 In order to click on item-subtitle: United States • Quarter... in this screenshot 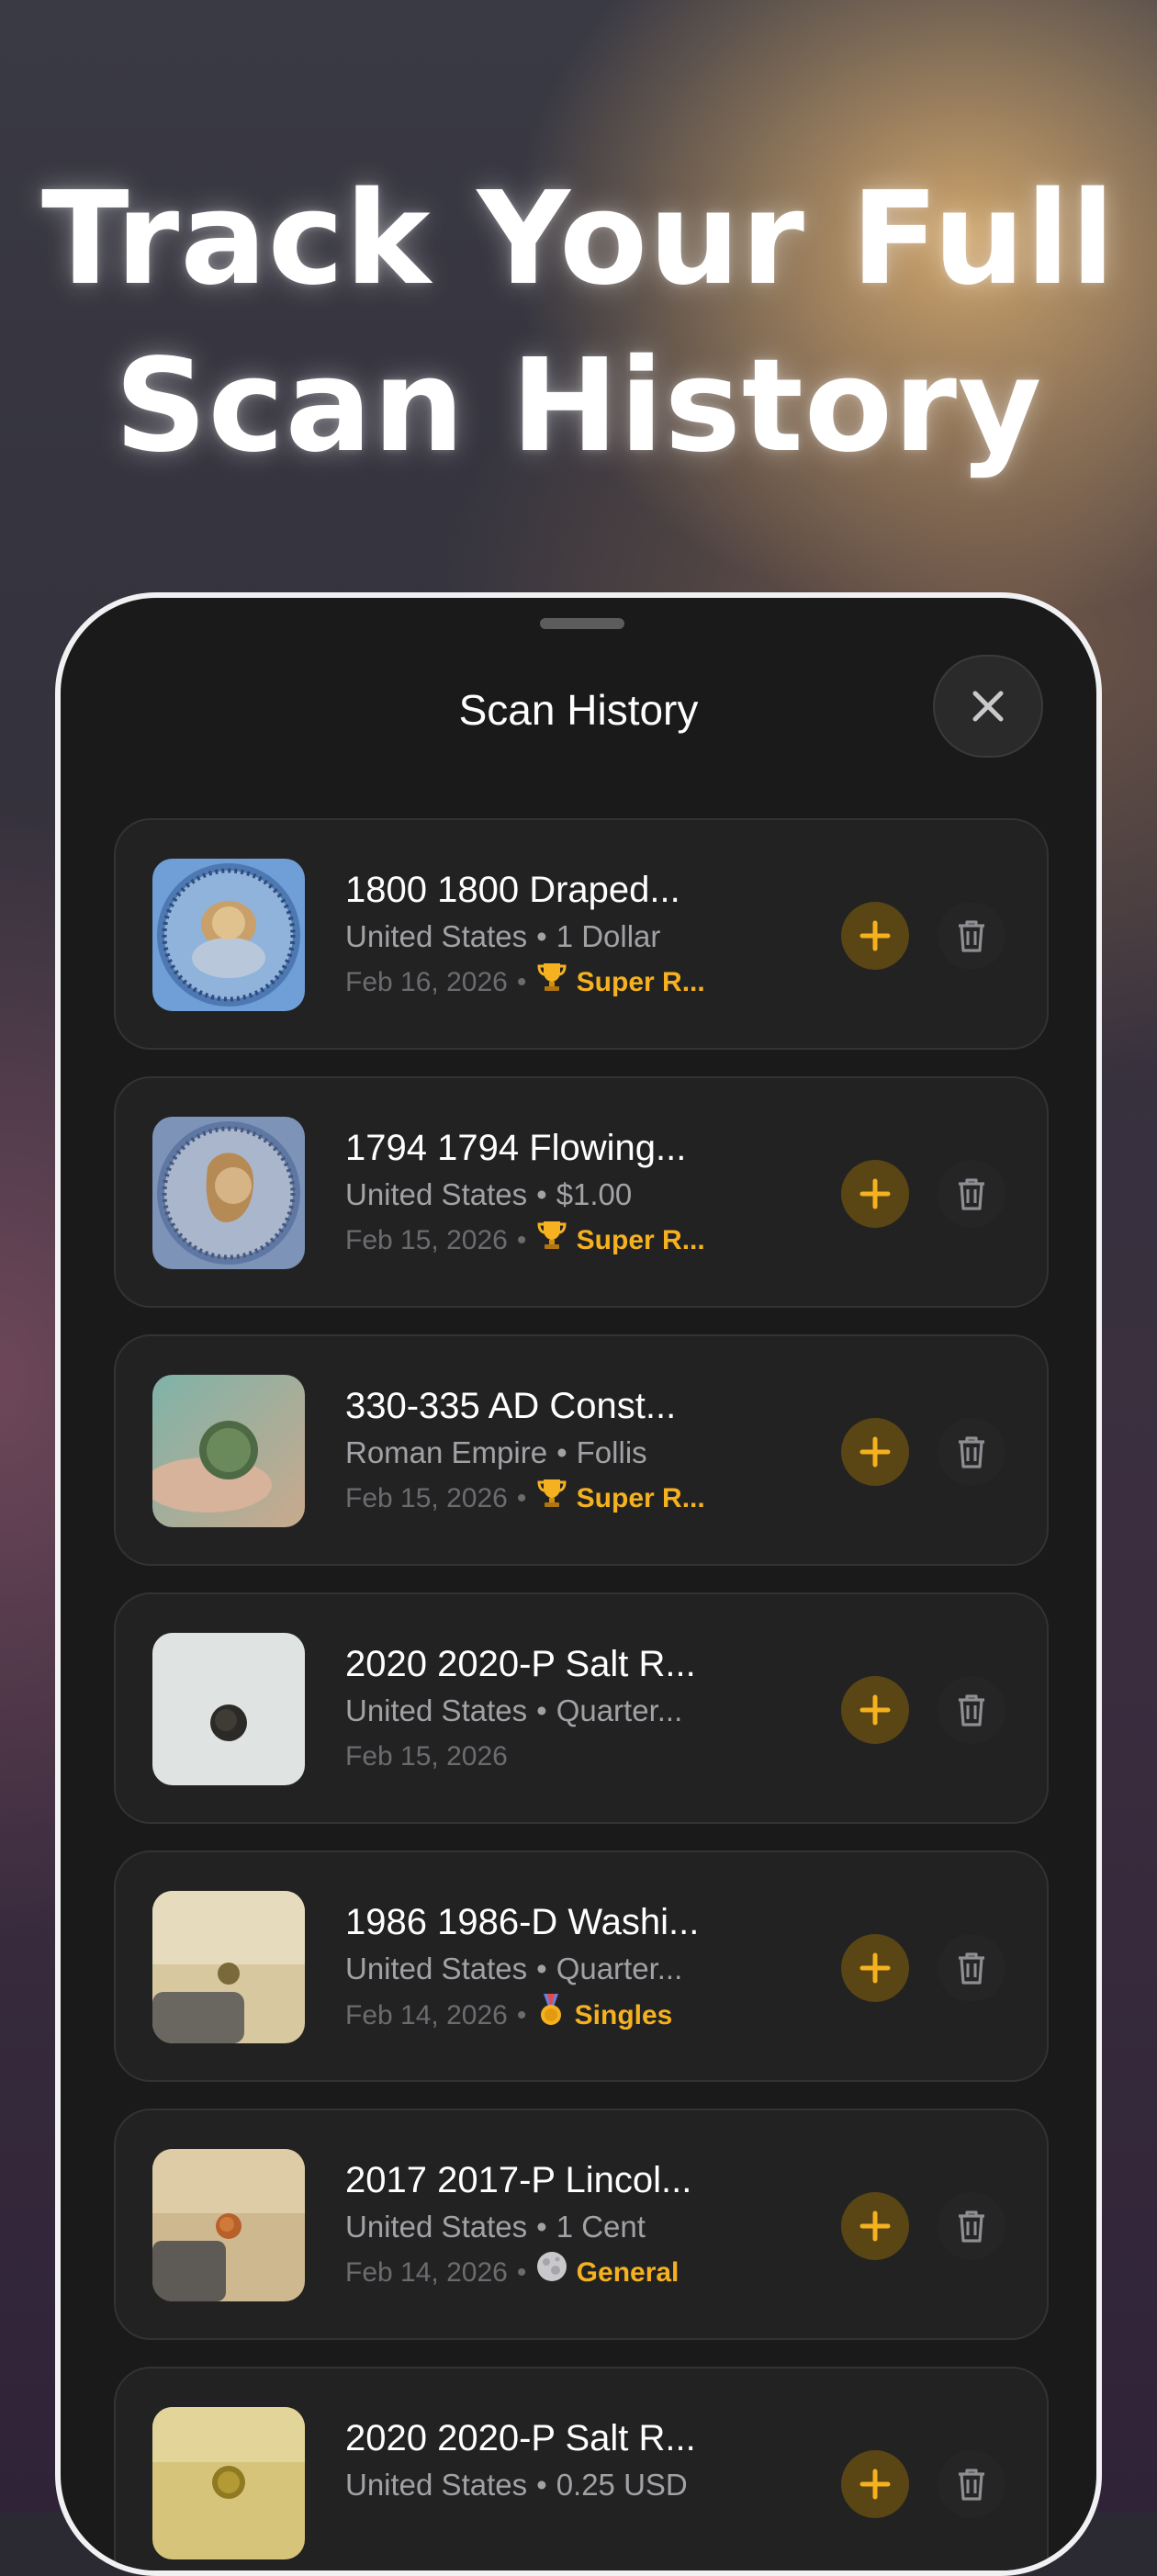, I will do `click(556, 1969)`.